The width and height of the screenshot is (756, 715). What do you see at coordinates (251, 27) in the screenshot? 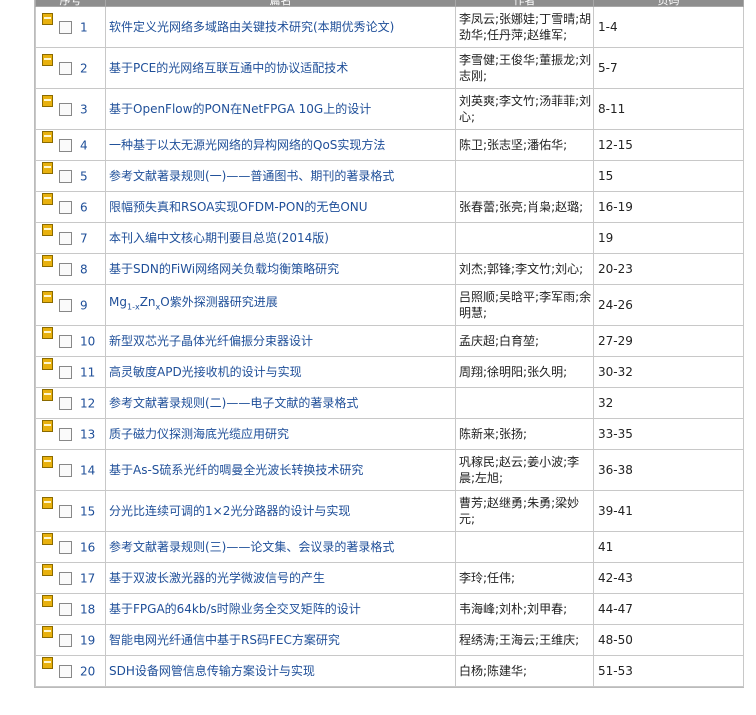
I see `article-title-link: 软件定义光网络多域路由关键技术研究(本期优秀论文)` at bounding box center [251, 27].